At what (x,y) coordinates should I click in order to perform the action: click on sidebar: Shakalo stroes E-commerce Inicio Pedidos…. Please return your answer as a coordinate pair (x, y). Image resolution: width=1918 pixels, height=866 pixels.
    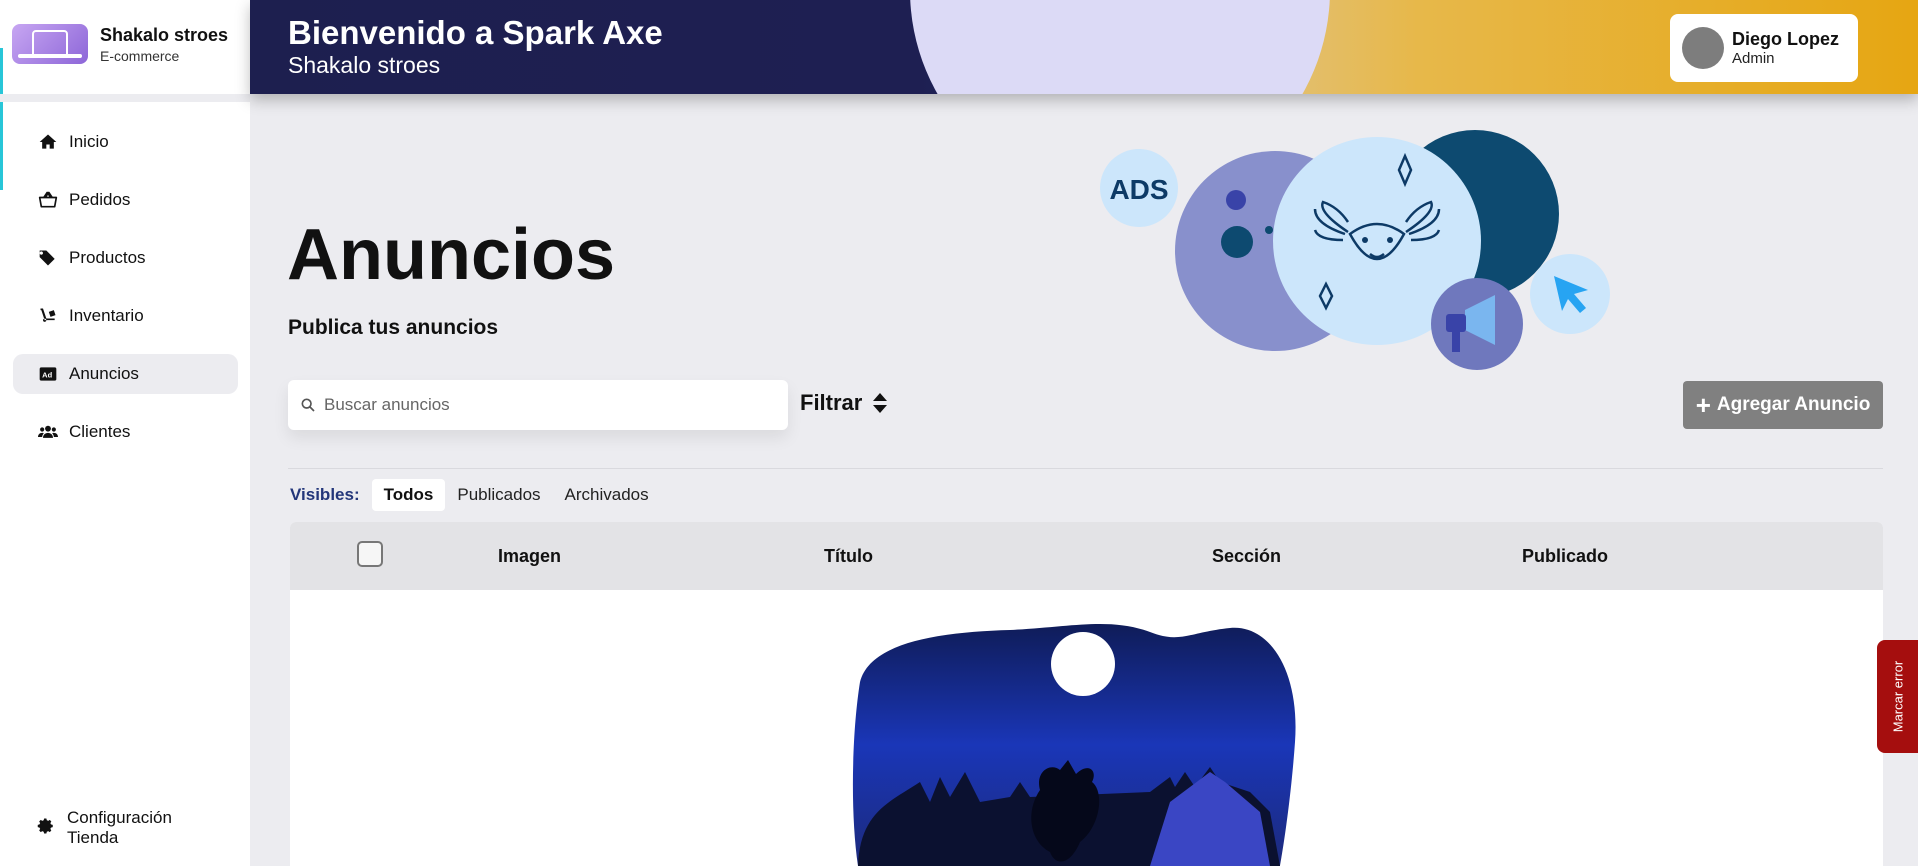
    Looking at the image, I should click on (125, 433).